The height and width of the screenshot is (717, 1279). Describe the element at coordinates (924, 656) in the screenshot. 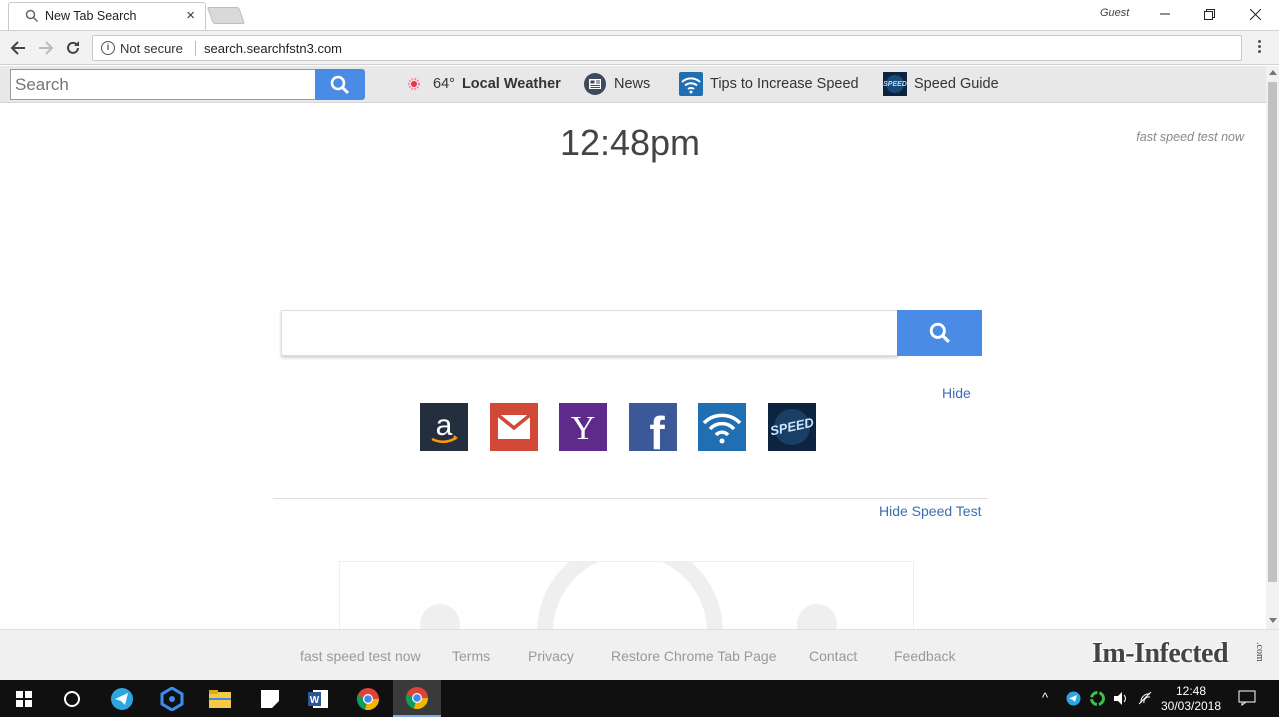

I see `footer-feedback: Feedback` at that location.